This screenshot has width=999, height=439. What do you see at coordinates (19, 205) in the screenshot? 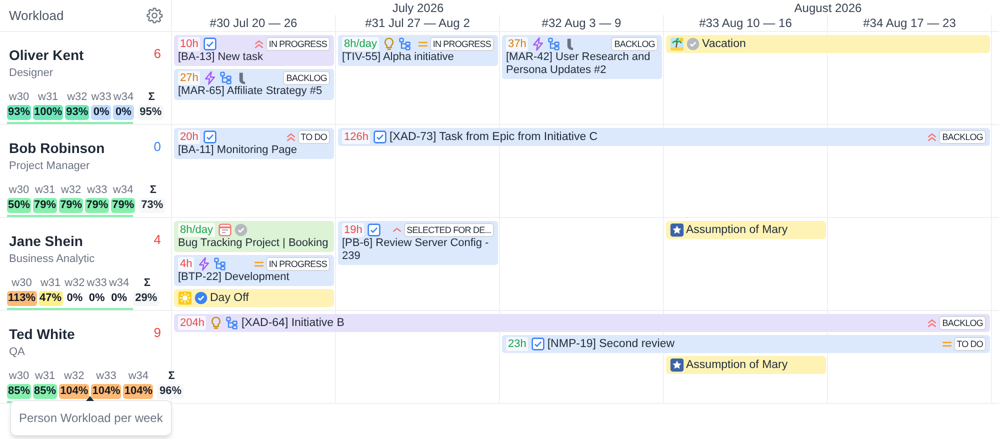
I see `workload-badge: 50%` at bounding box center [19, 205].